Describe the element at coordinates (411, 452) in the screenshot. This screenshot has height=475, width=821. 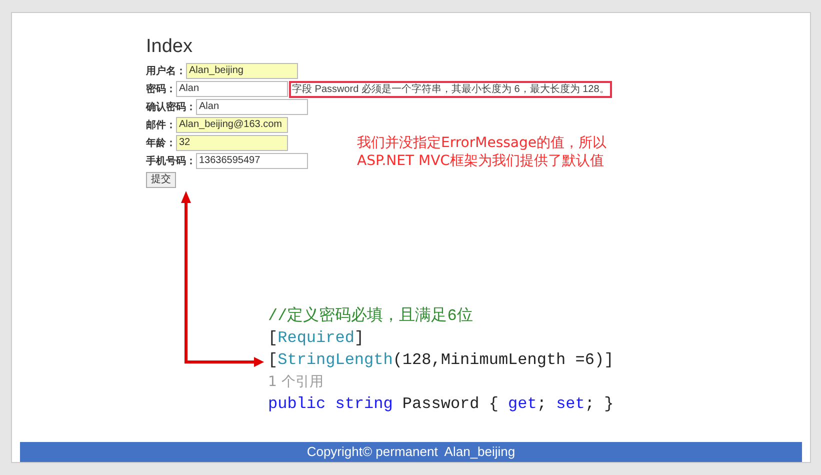
I see `copyright-text: Copyright© permanent Alan_beijing` at that location.